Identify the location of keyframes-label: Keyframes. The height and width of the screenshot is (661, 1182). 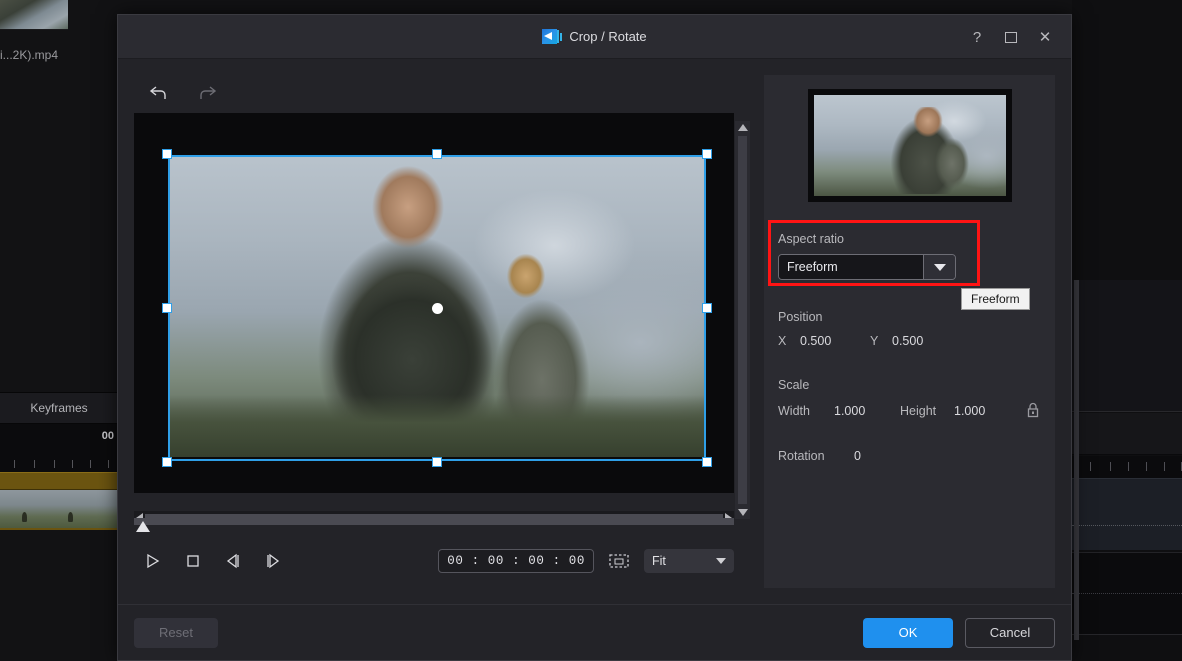
(59, 408).